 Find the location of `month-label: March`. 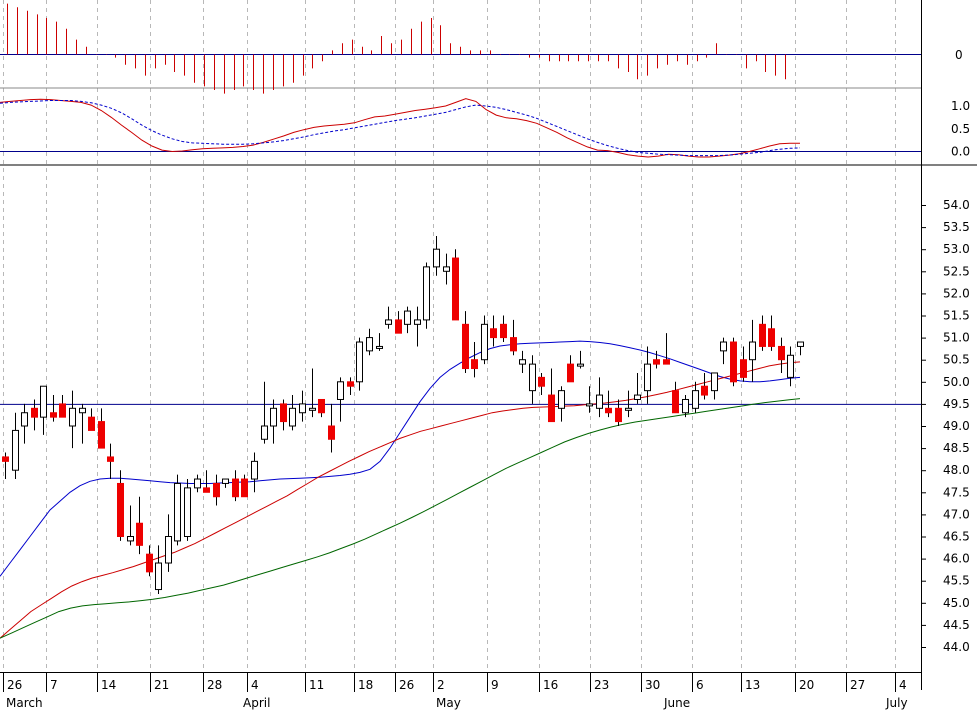

month-label: March is located at coordinates (24, 703).